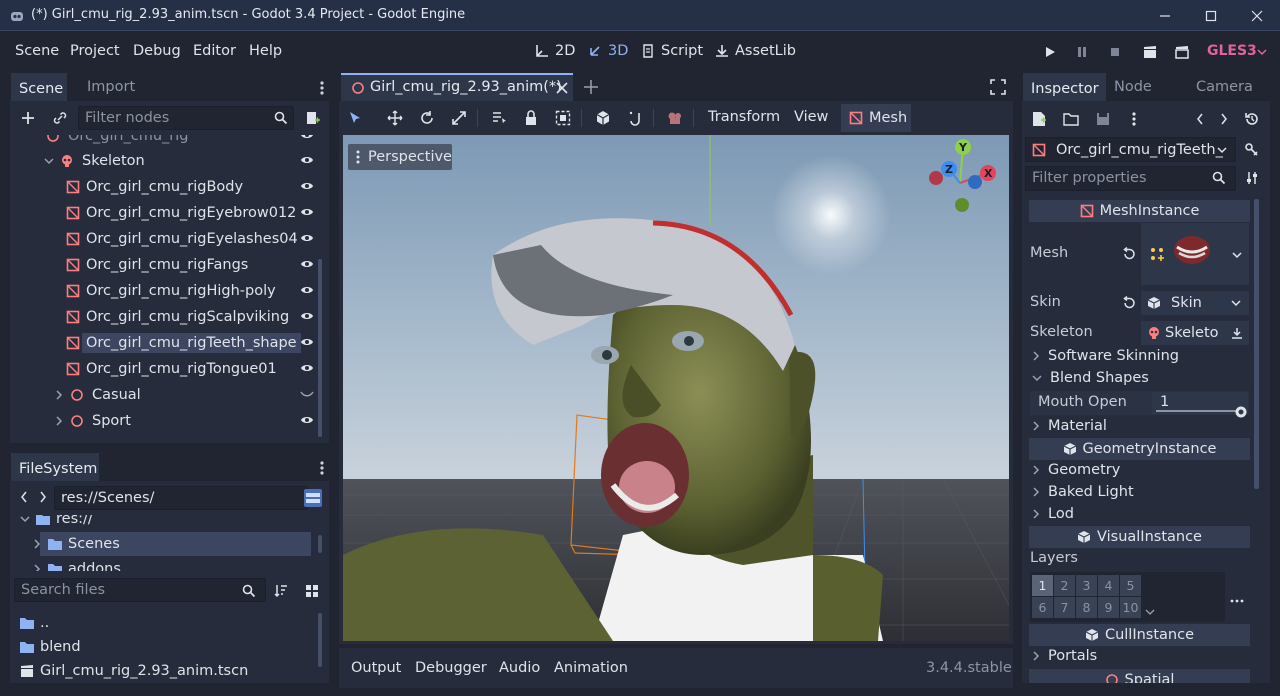 The width and height of the screenshot is (1280, 696). I want to click on mesh-resource-picker, so click(1195, 254).